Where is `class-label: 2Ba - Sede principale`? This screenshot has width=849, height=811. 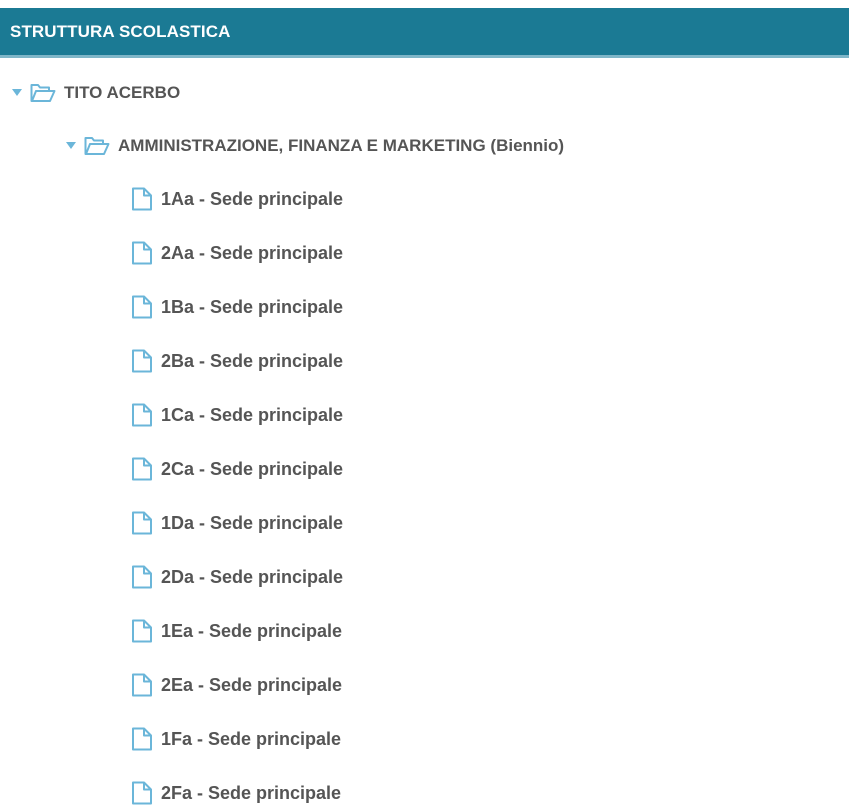
class-label: 2Ba - Sede principale is located at coordinates (252, 360).